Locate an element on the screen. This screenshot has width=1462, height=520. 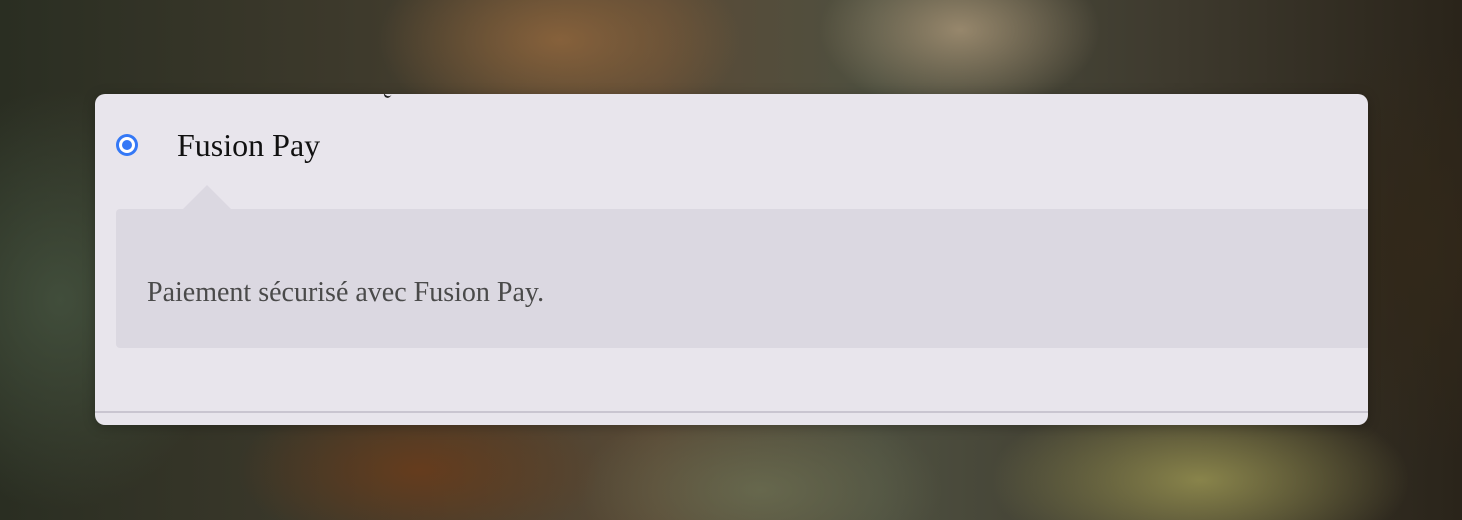
divider is located at coordinates (731, 412).